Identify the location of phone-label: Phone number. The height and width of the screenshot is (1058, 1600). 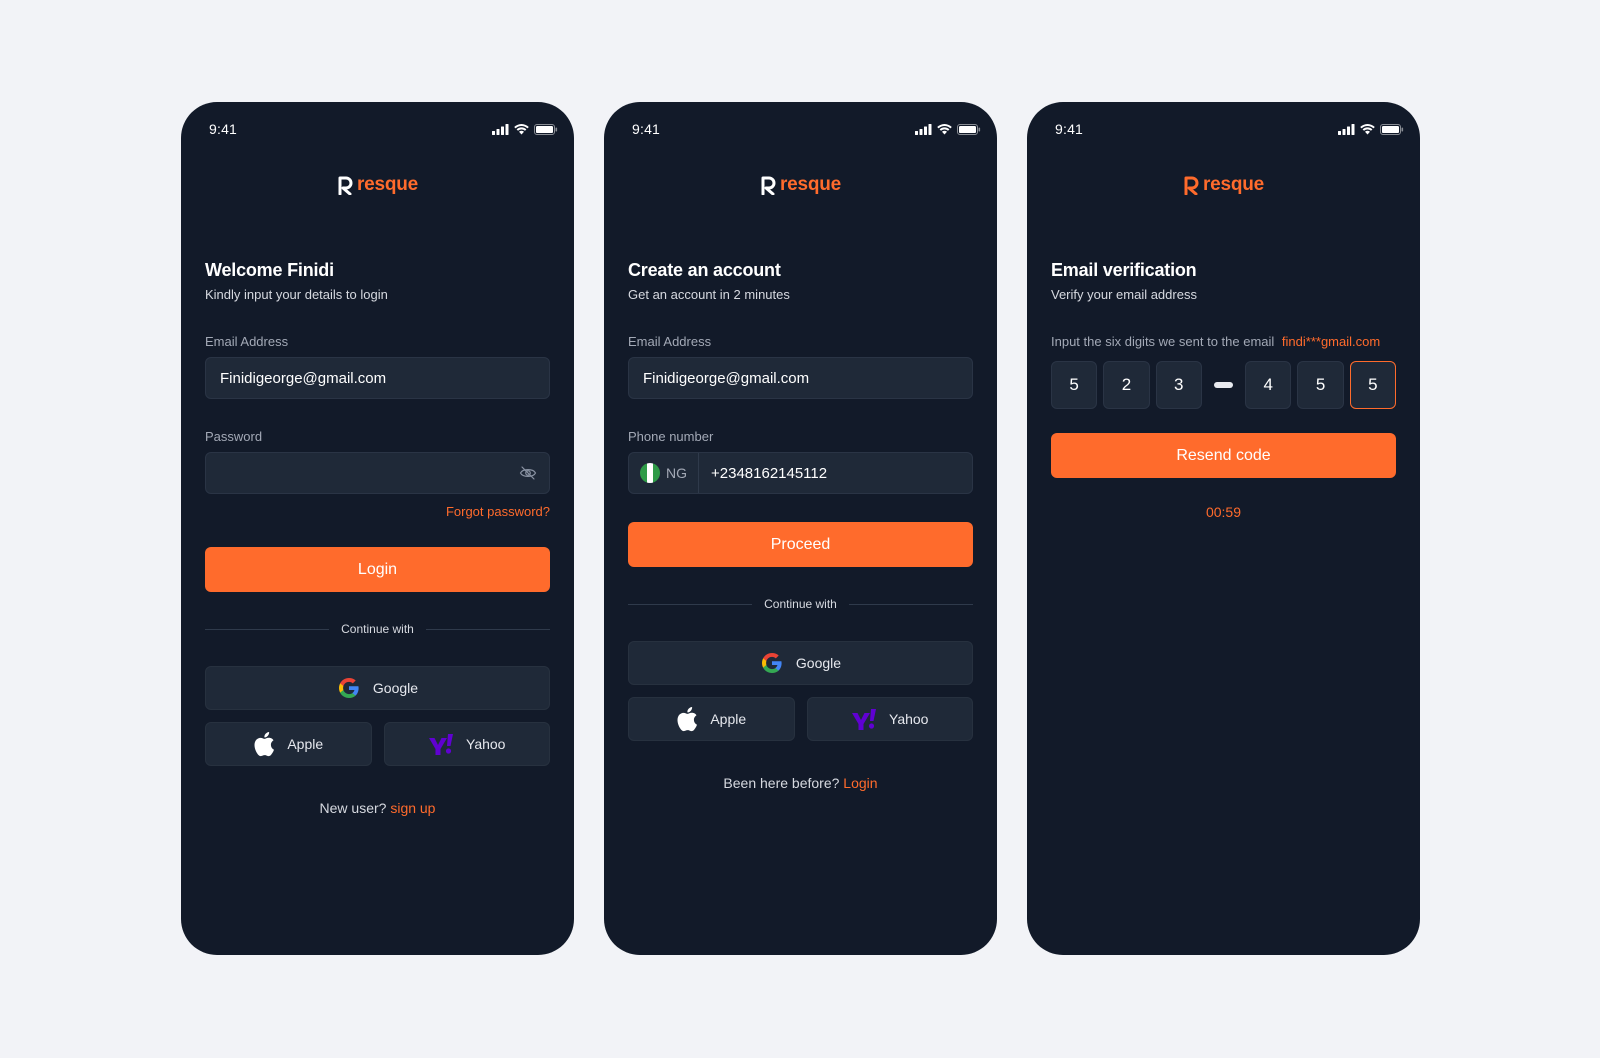
(671, 436).